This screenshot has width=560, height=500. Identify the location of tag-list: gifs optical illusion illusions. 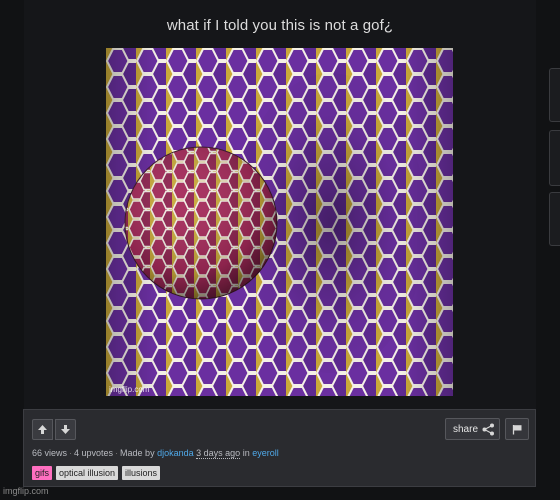
(98, 473).